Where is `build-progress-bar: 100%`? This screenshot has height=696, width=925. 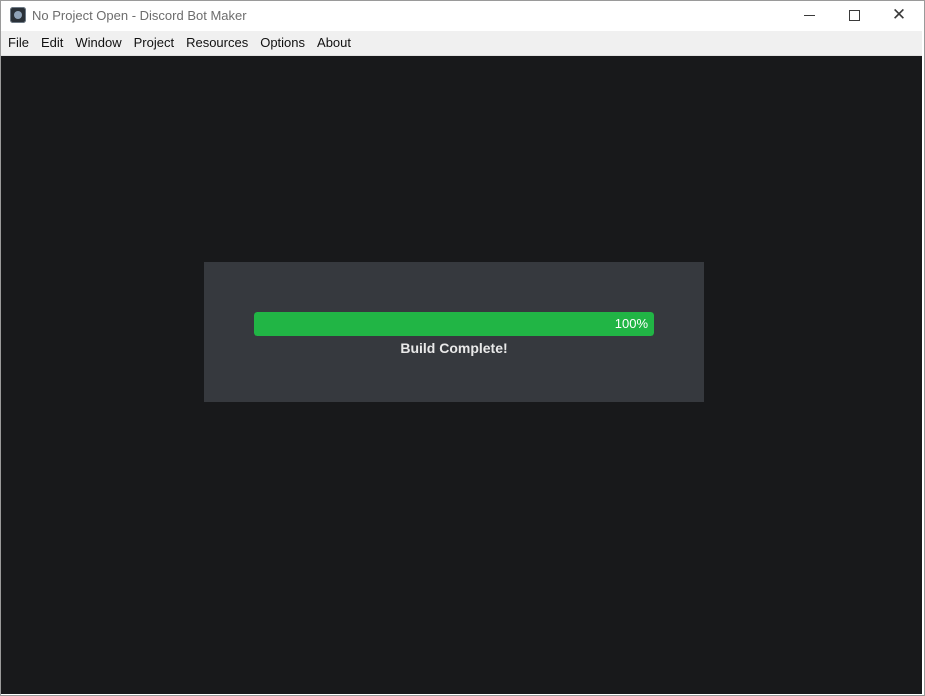
build-progress-bar: 100% is located at coordinates (454, 324).